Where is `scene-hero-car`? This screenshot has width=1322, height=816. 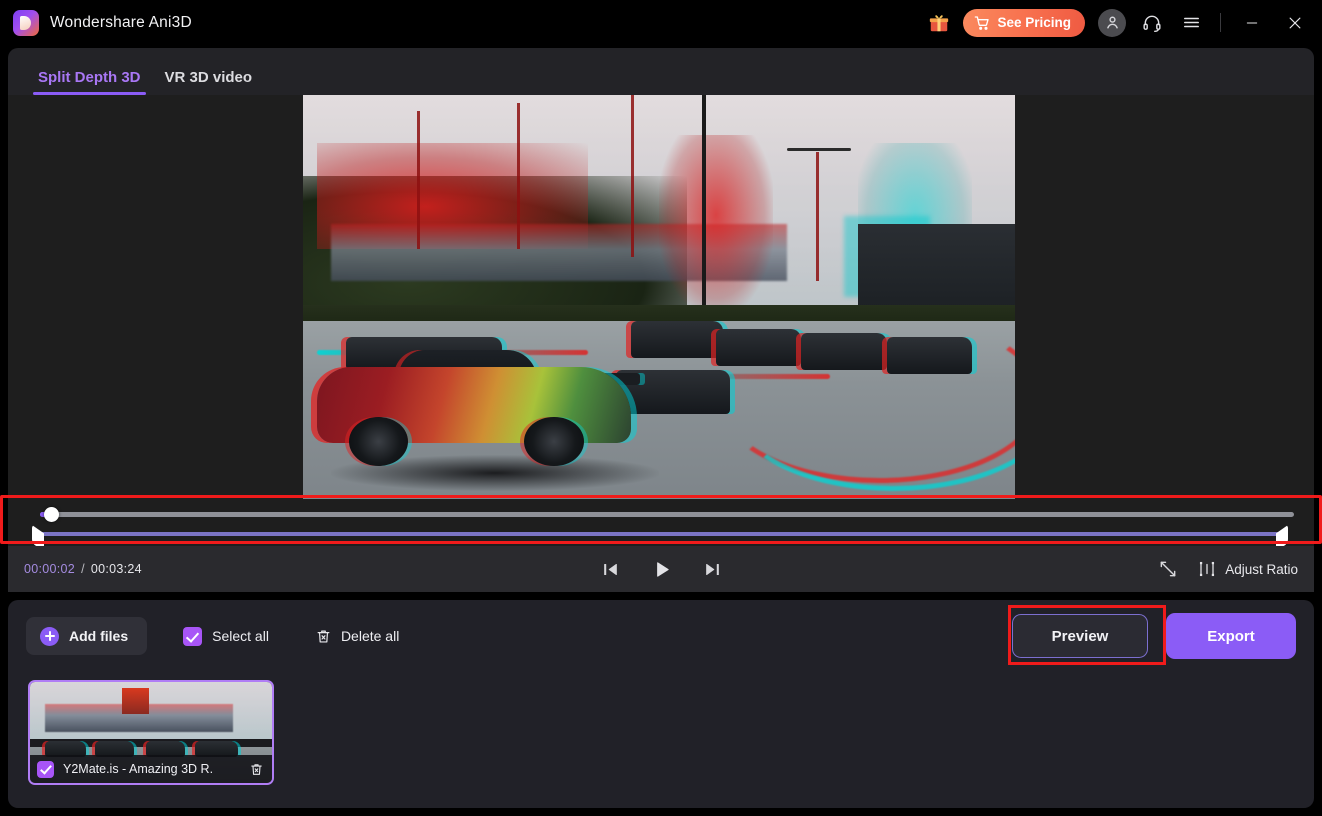 scene-hero-car is located at coordinates (478, 401).